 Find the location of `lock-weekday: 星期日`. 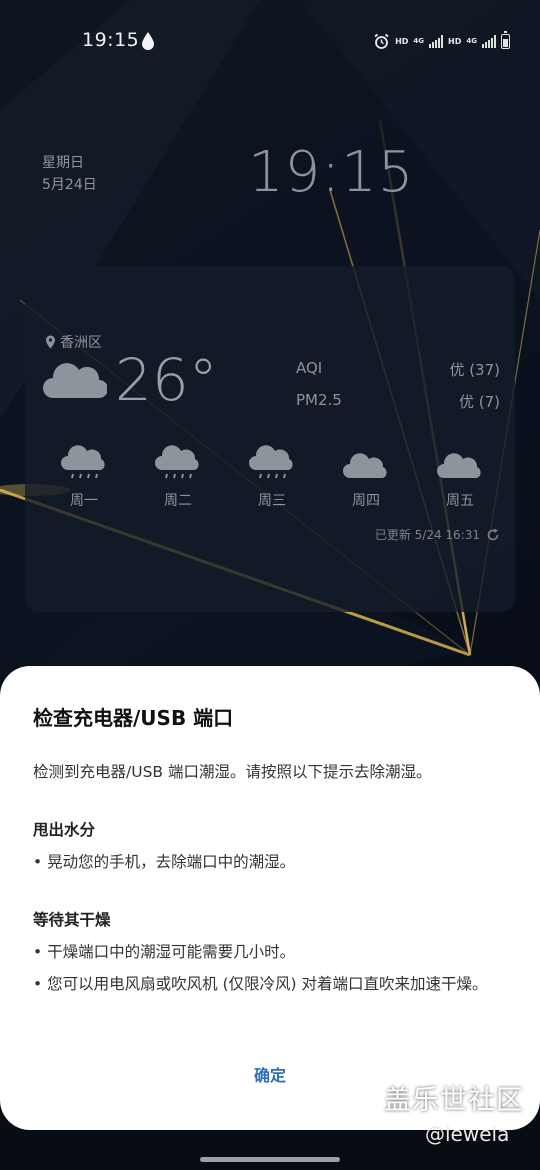

lock-weekday: 星期日 is located at coordinates (63, 163).